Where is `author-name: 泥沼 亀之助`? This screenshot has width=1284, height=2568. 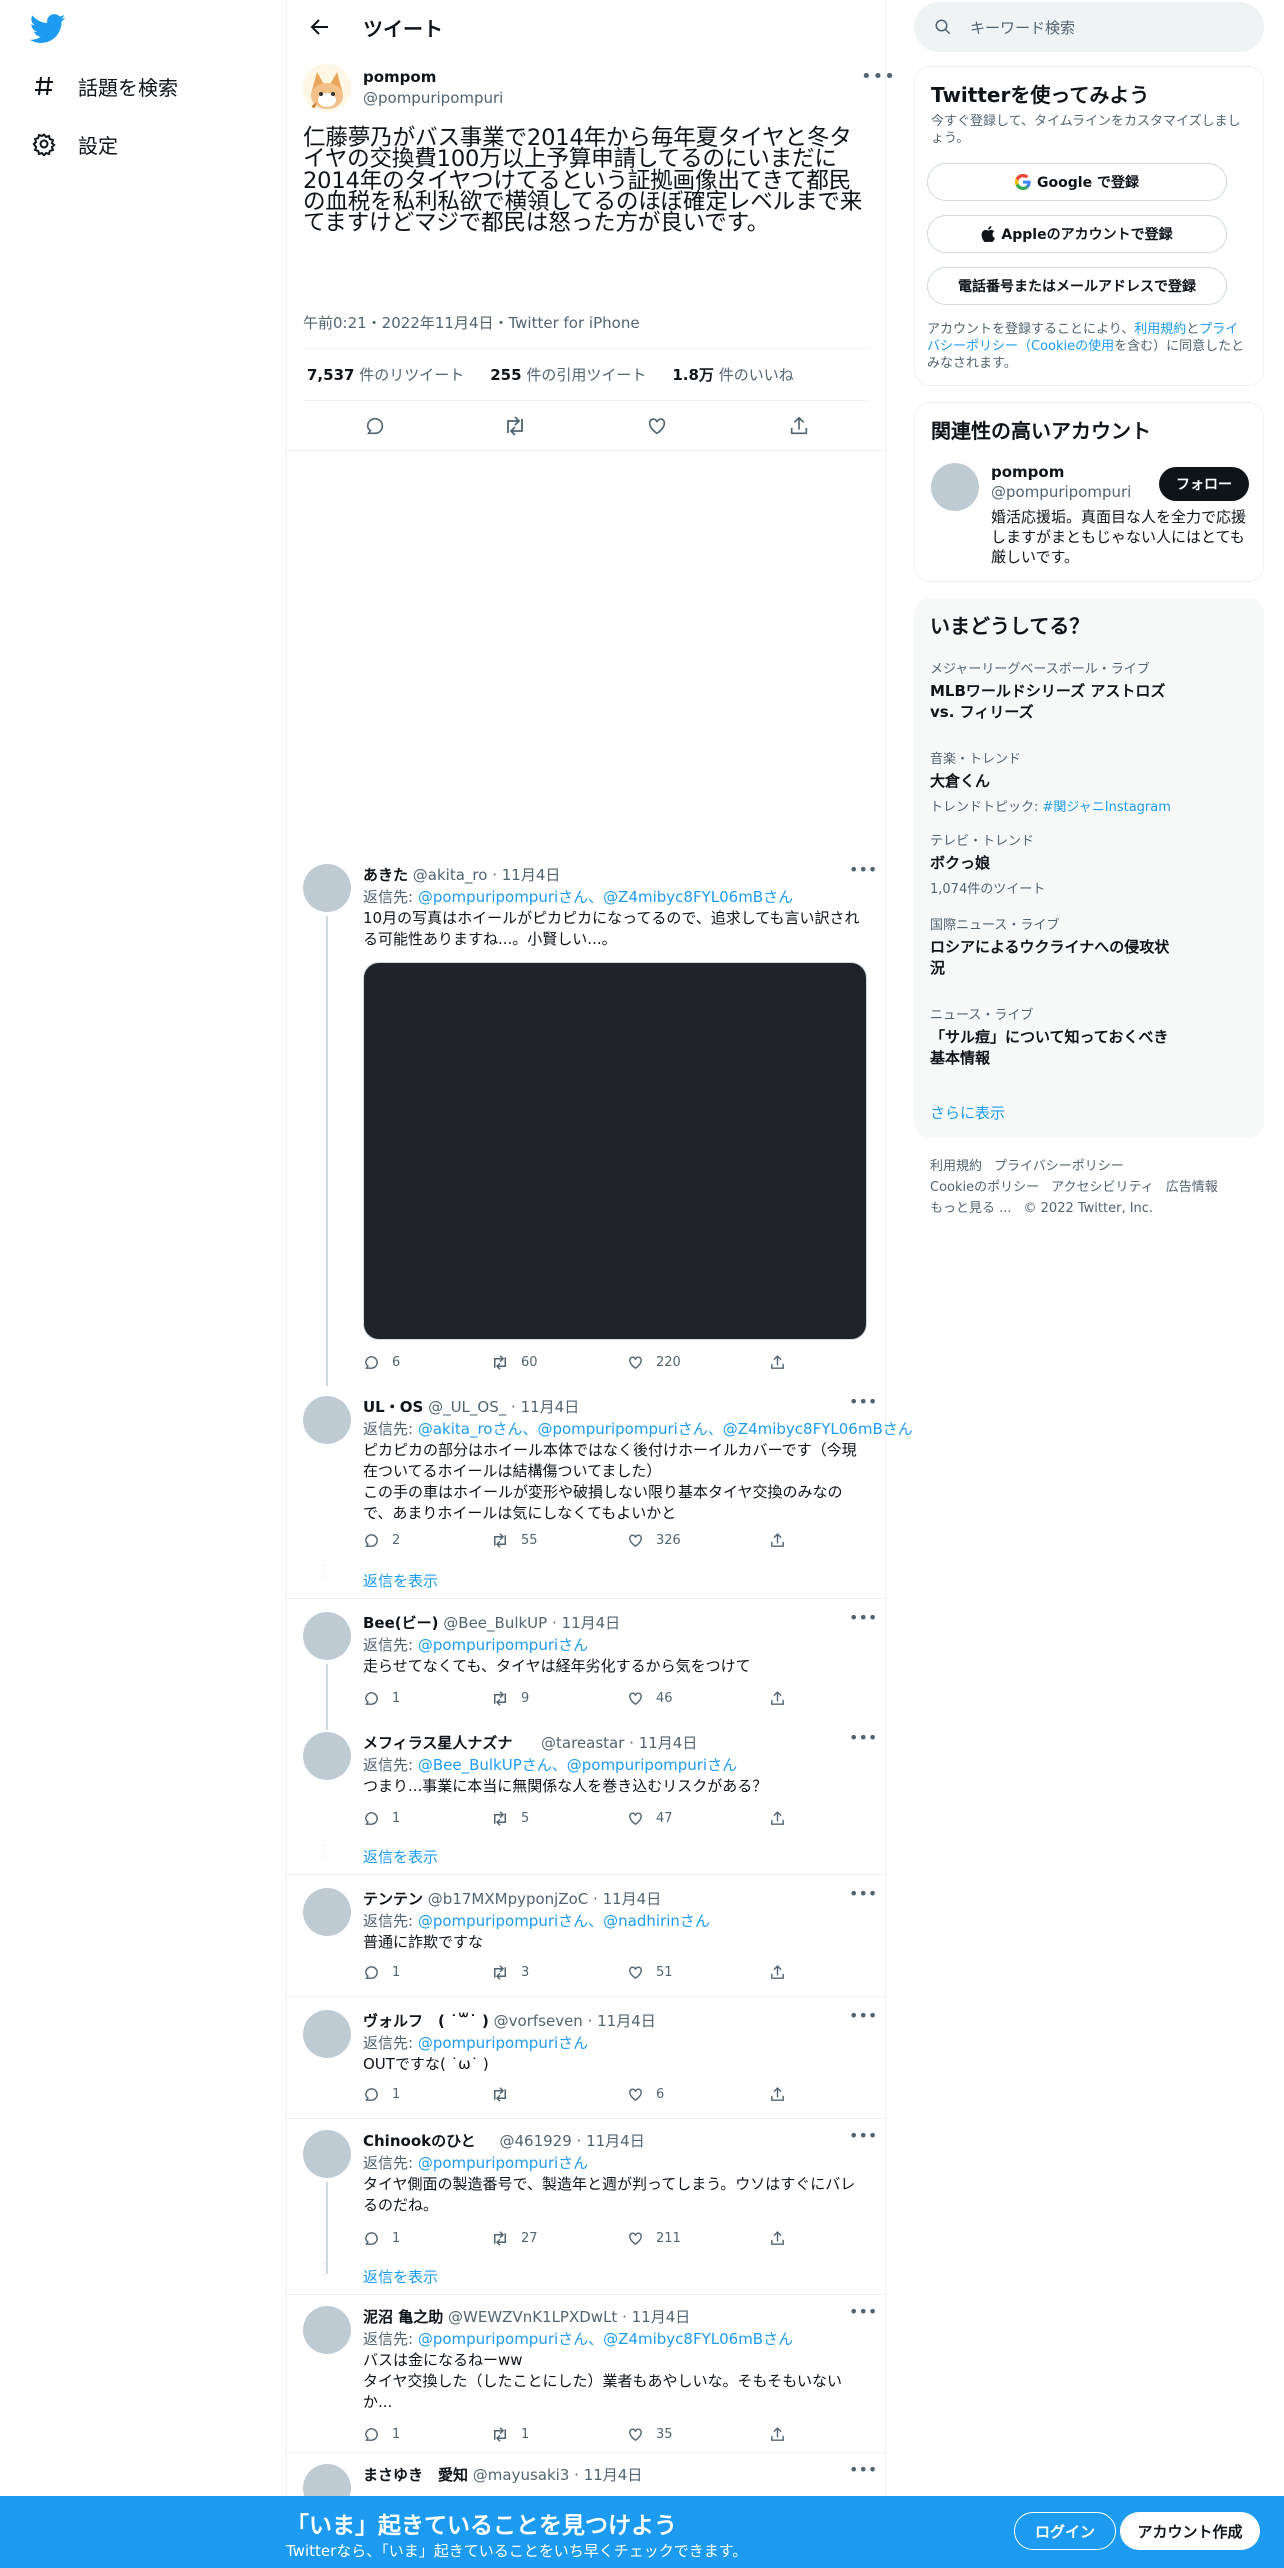 author-name: 泥沼 亀之助 is located at coordinates (403, 2317).